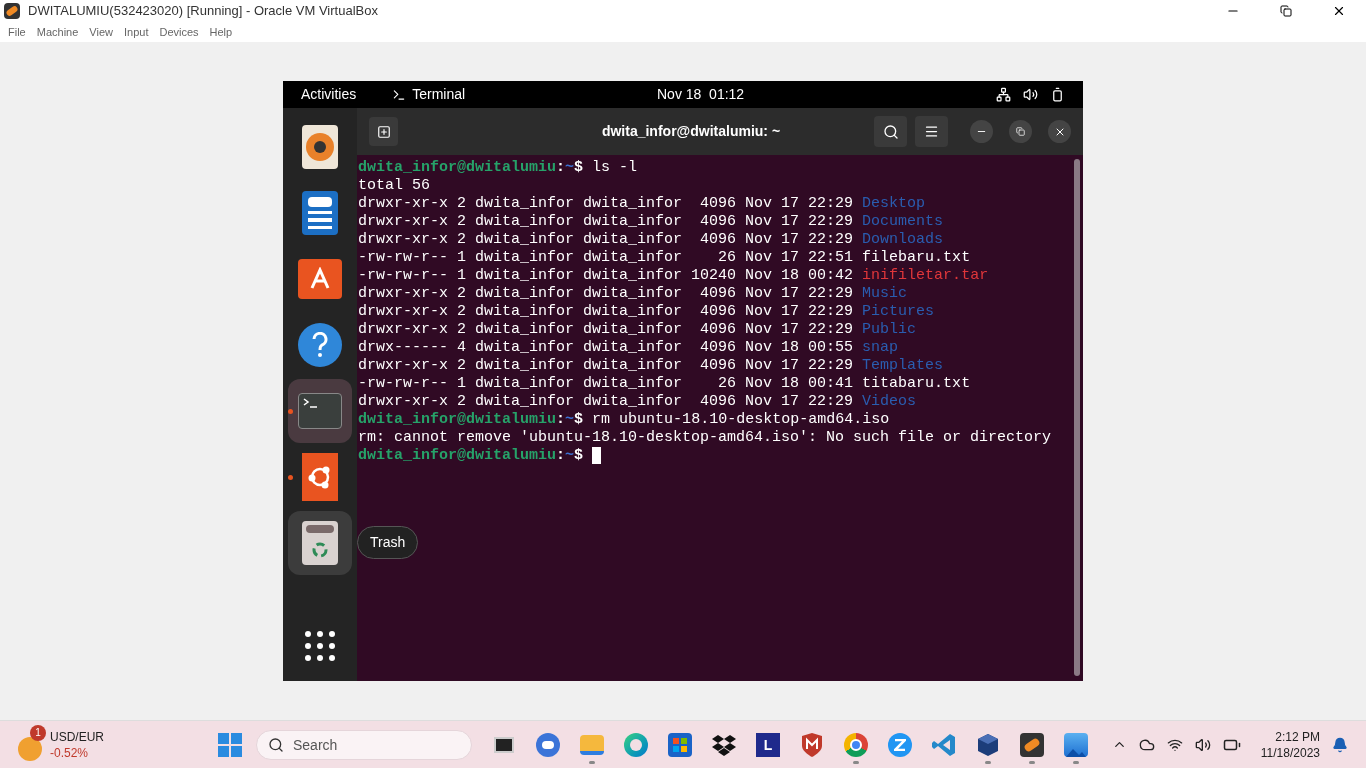 This screenshot has width=1366, height=768. What do you see at coordinates (898, 312) in the screenshot?
I see `file-name: Pictures` at bounding box center [898, 312].